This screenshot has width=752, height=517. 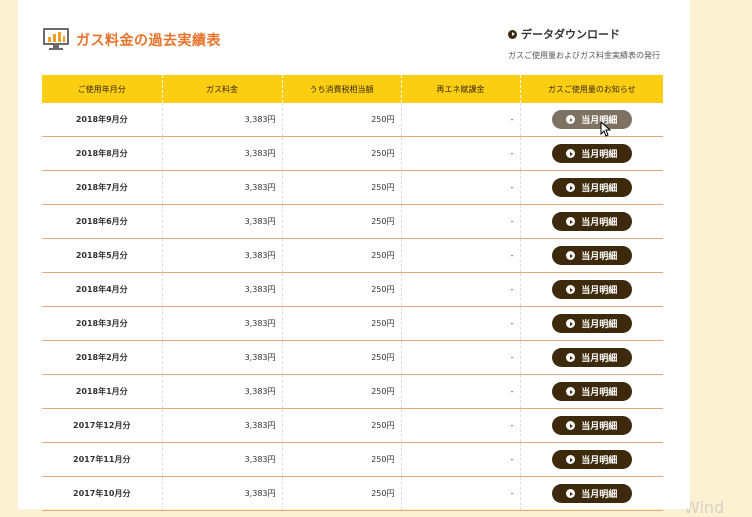 I want to click on table-row: 2018年8月分 3,383円 250円 - 当月明細, so click(x=352, y=153).